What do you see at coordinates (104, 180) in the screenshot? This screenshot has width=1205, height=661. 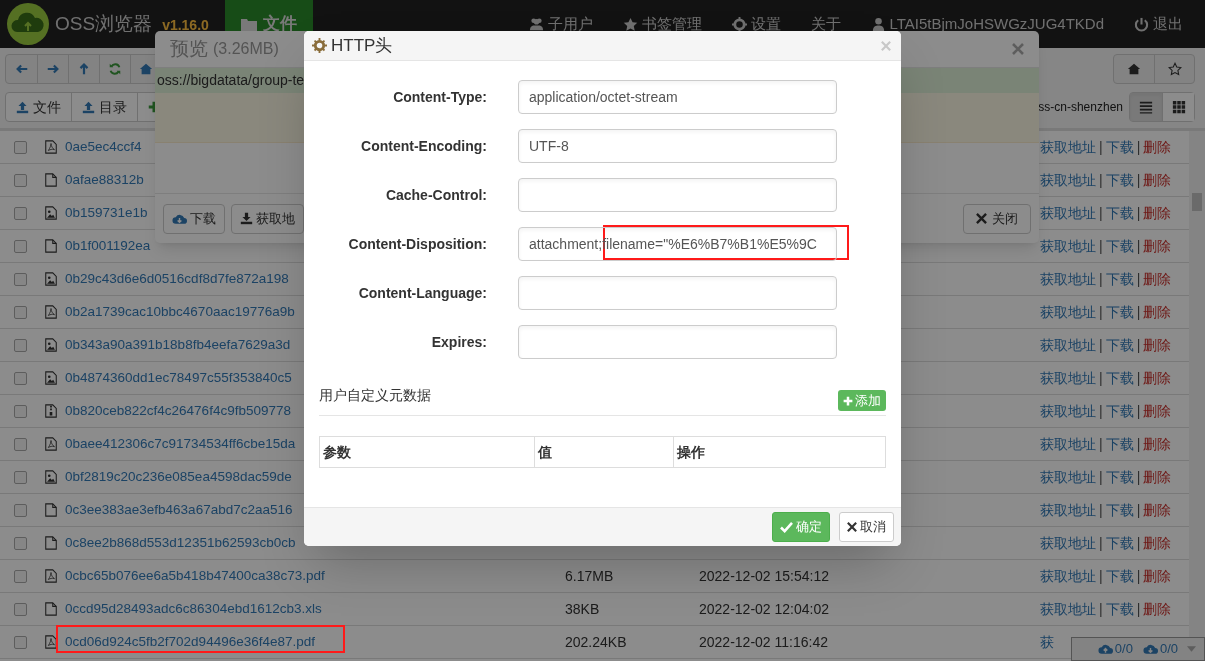 I see `file-name-link: 0afae88312b` at bounding box center [104, 180].